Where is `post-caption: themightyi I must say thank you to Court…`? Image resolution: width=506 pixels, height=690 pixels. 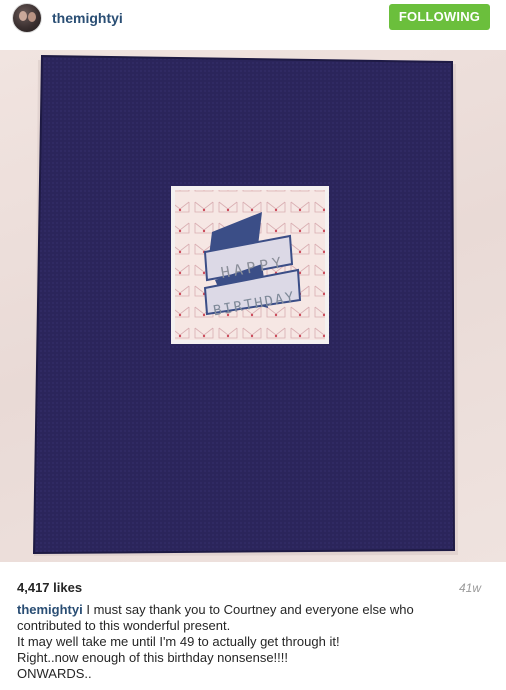 post-caption: themightyi I must say thank you to Court… is located at coordinates (257, 642).